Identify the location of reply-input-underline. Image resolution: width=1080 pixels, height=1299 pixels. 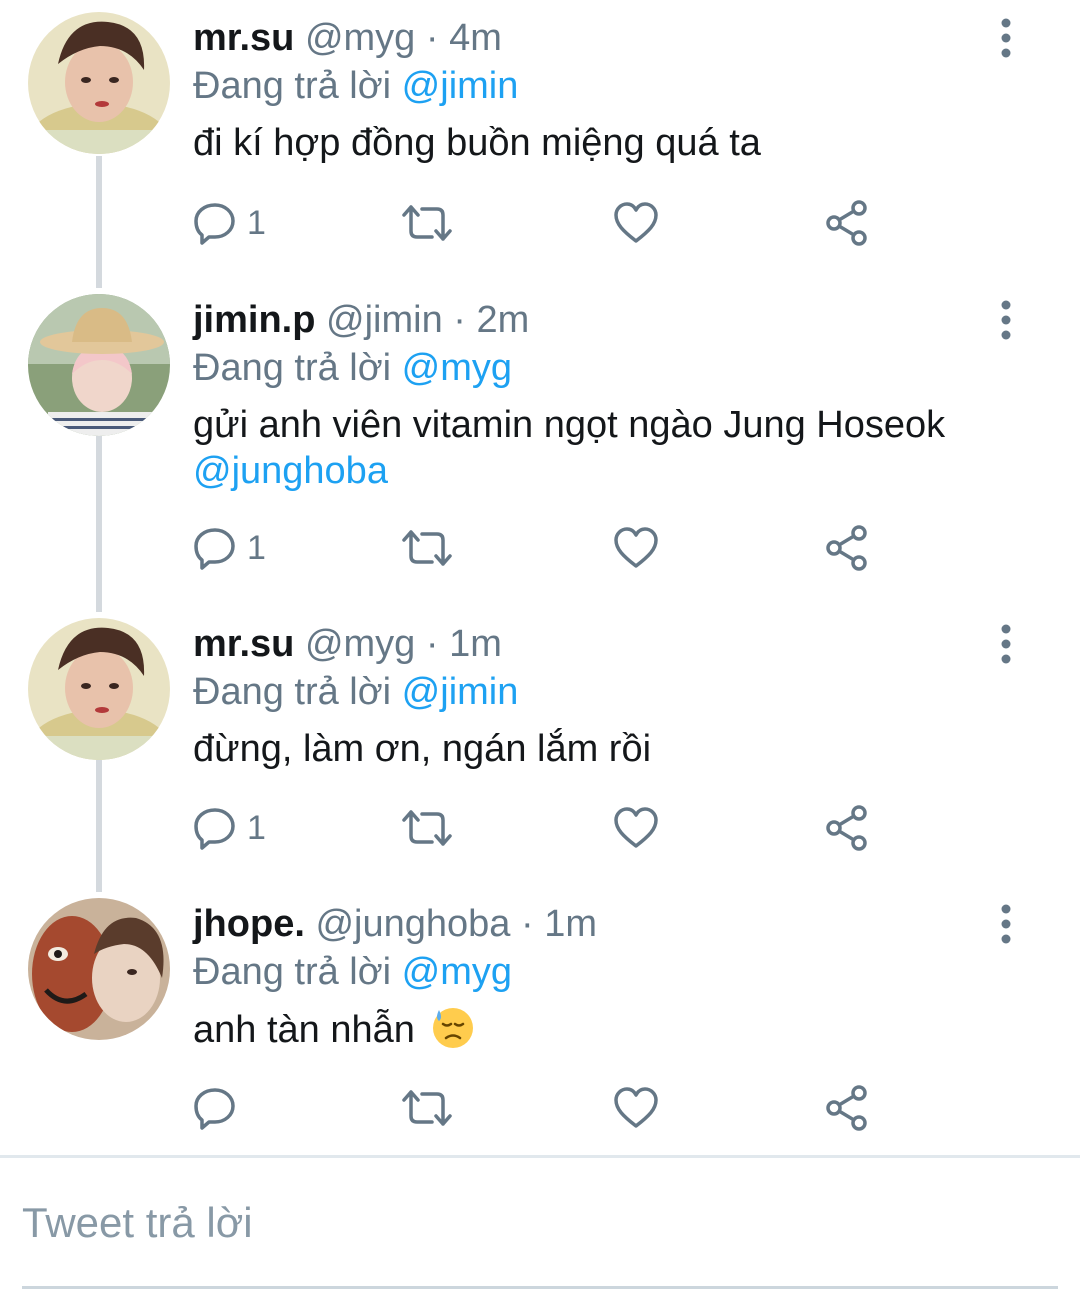
(540, 1287).